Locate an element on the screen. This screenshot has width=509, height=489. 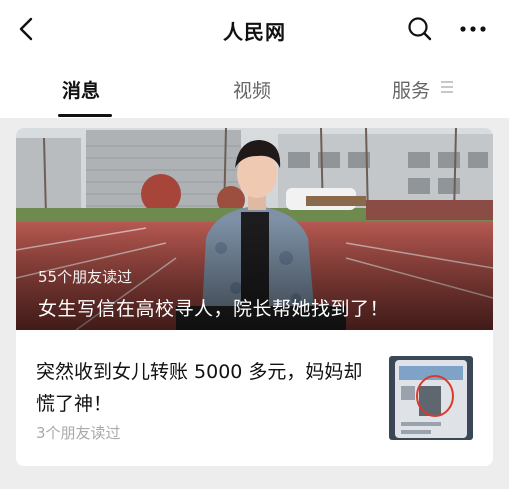
list-item-title: 突然收到女儿转账 5000 多元，妈妈却慌了神！ is located at coordinates (206, 388).